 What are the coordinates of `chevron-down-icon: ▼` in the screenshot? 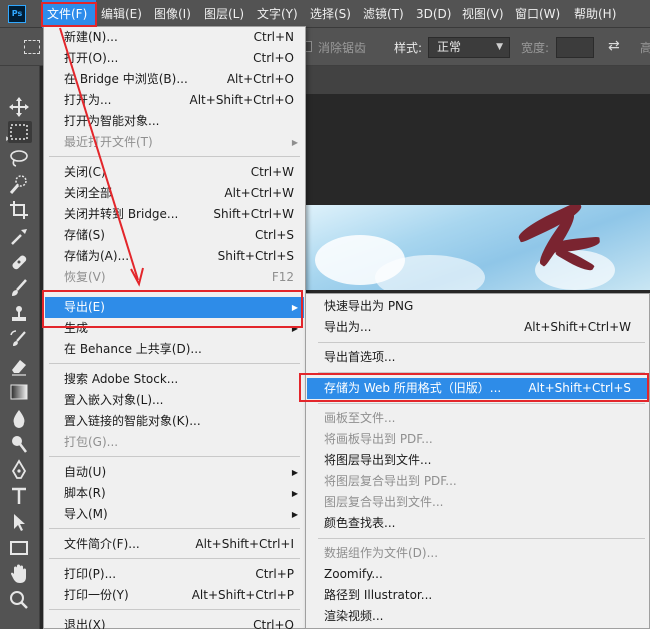 It's located at (499, 47).